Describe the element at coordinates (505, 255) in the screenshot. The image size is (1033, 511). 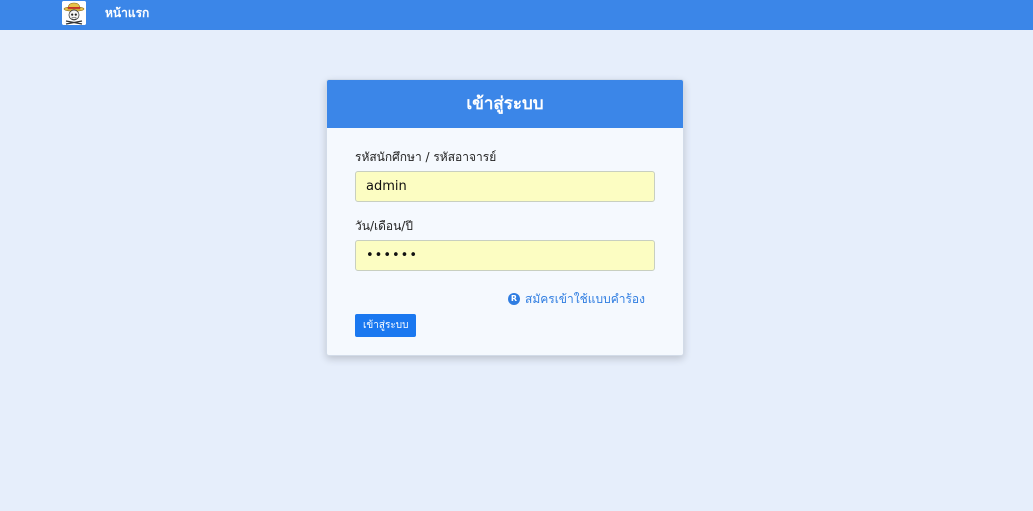
I see `password-input: ••••••` at that location.